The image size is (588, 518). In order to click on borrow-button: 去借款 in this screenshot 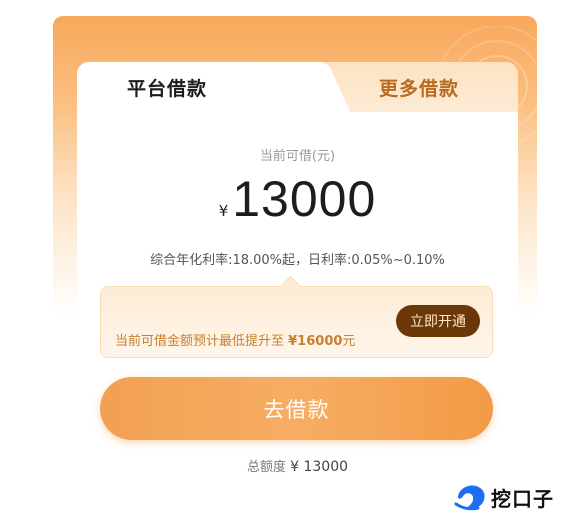, I will do `click(296, 408)`.